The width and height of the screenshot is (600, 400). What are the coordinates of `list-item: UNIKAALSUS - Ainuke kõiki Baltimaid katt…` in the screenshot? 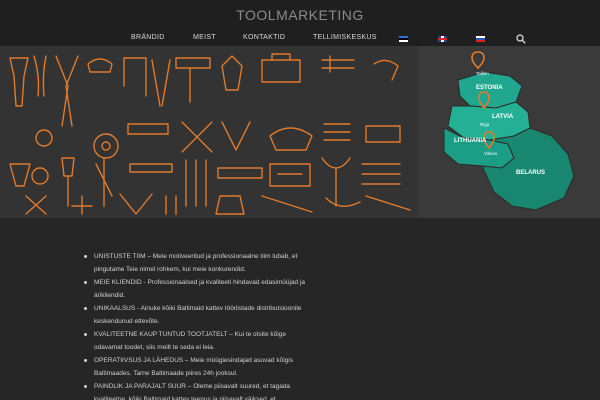 It's located at (195, 315).